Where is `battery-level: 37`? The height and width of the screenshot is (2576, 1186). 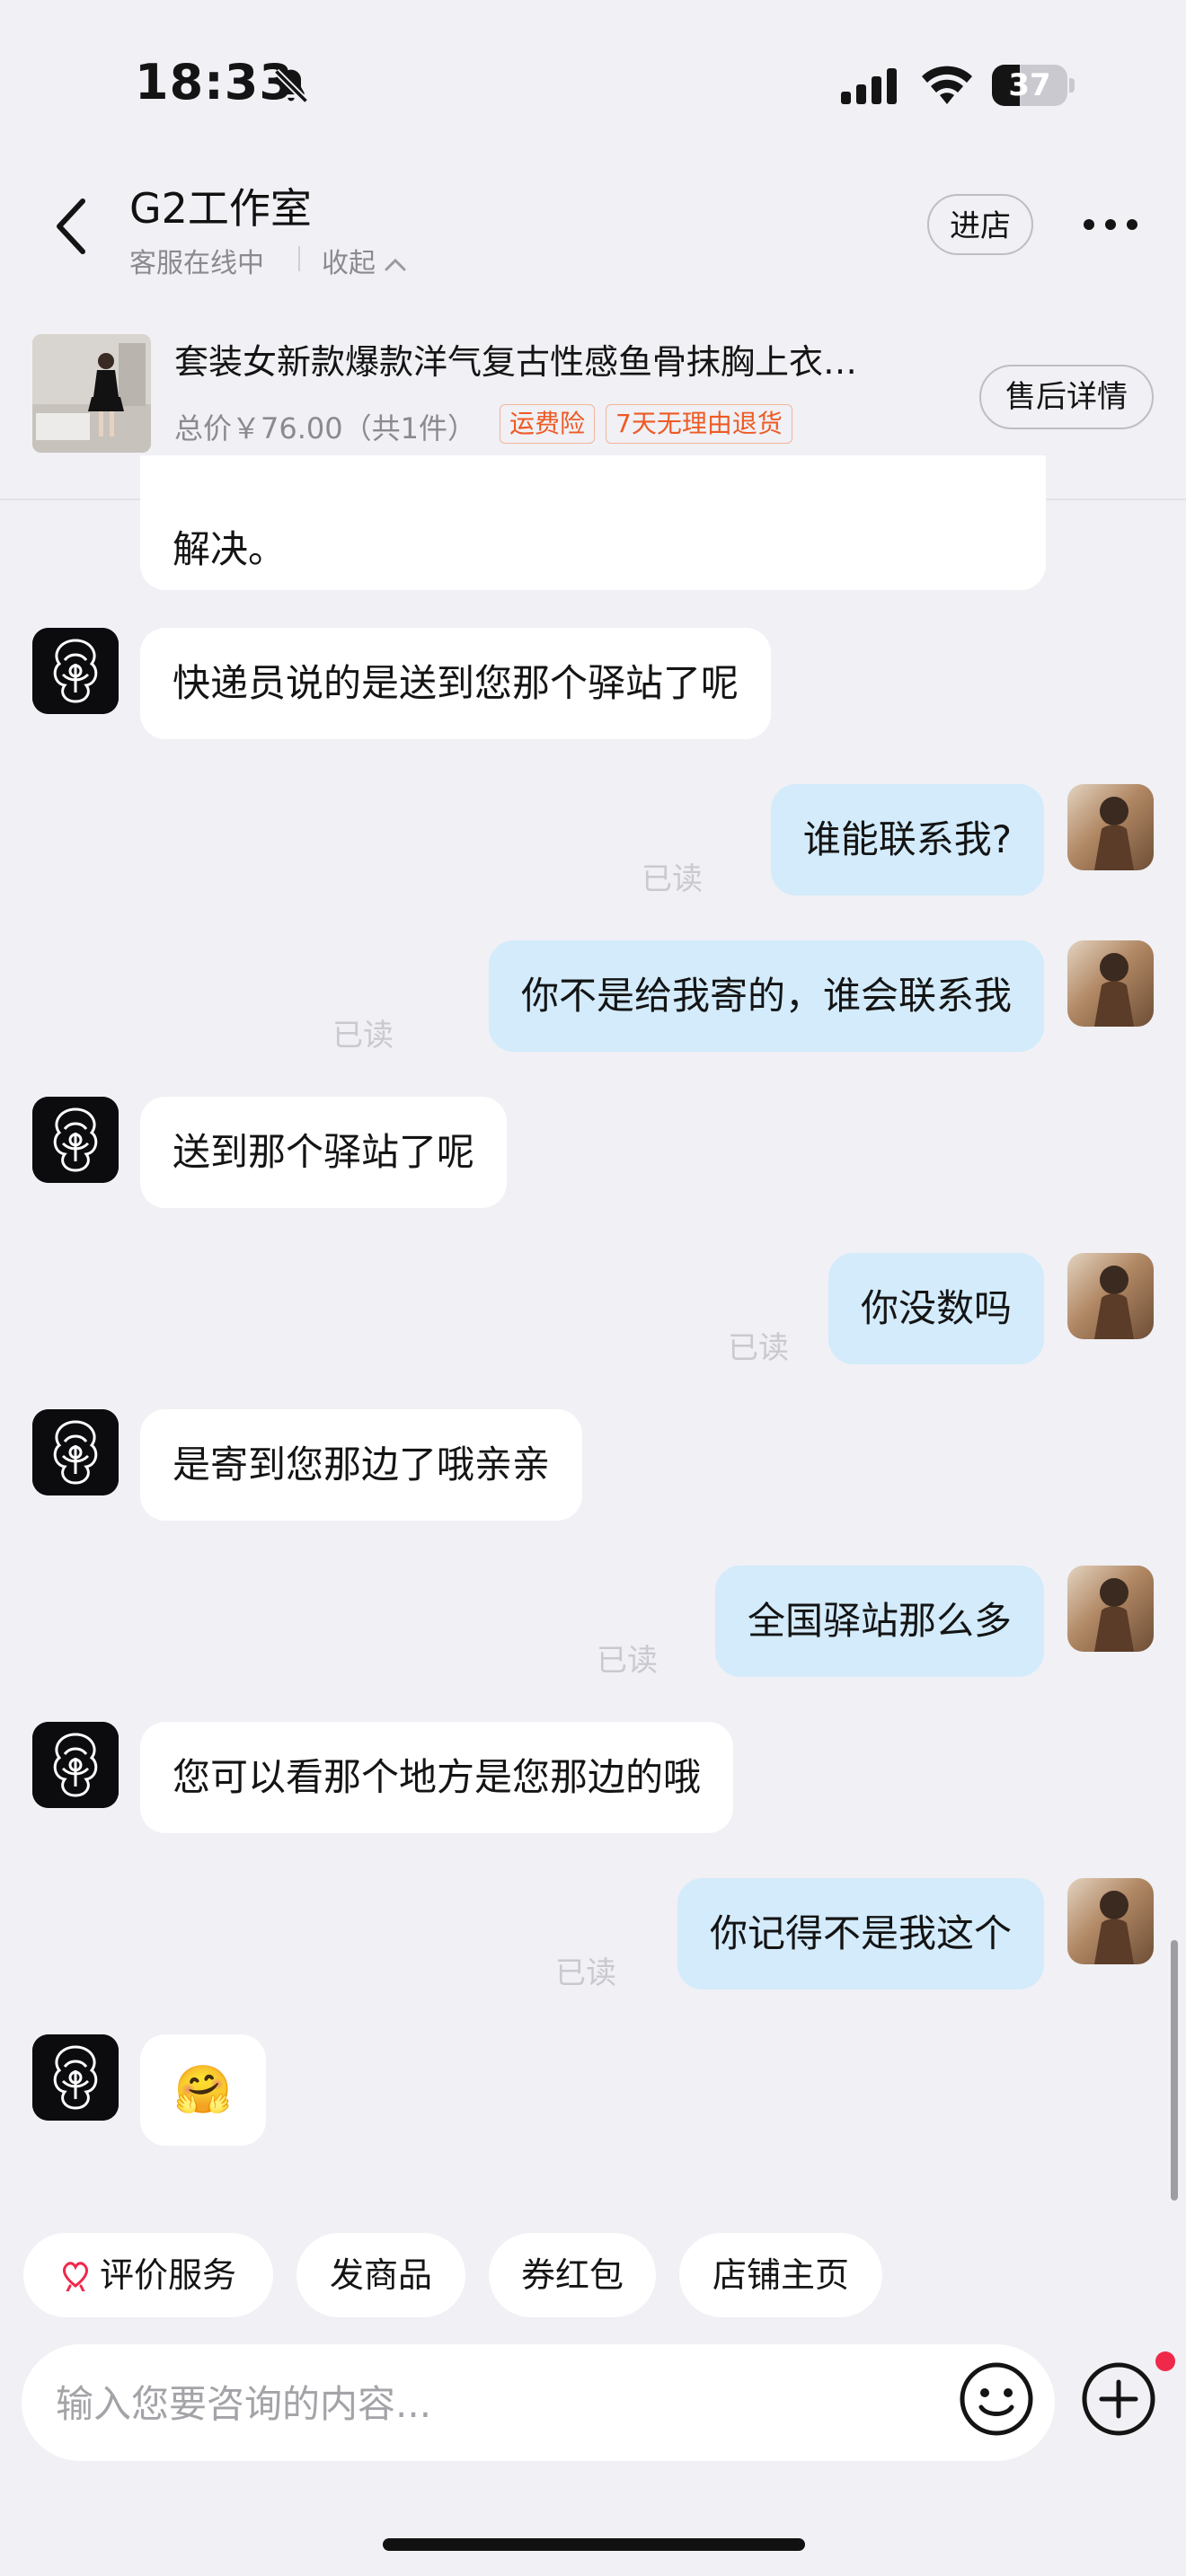
battery-level: 37 is located at coordinates (1029, 85).